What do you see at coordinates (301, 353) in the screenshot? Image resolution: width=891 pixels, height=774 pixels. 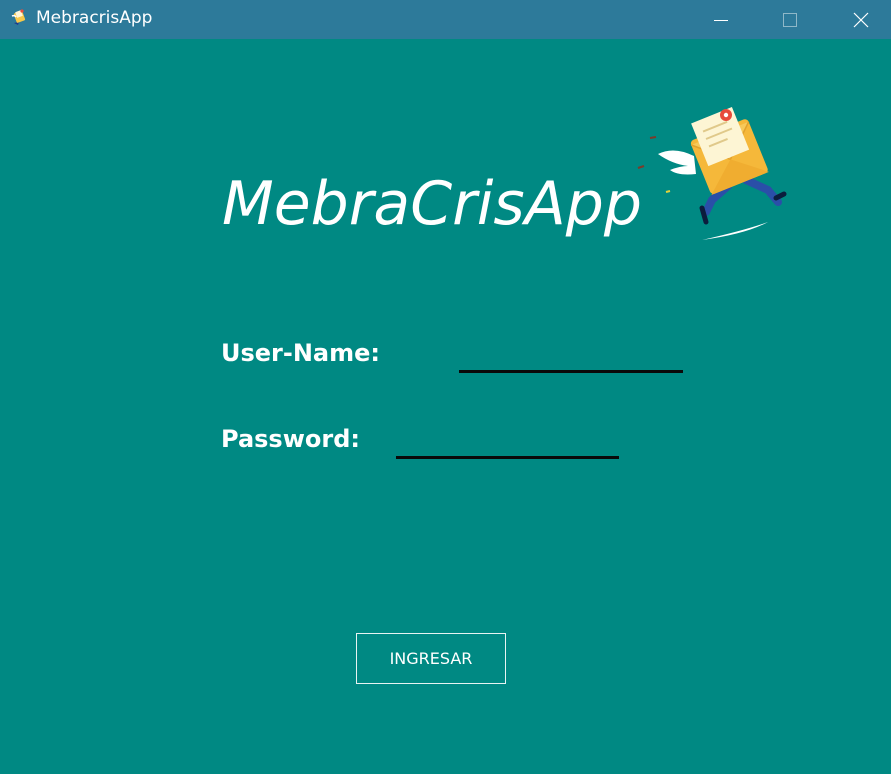 I see `username-label: User-Name:` at bounding box center [301, 353].